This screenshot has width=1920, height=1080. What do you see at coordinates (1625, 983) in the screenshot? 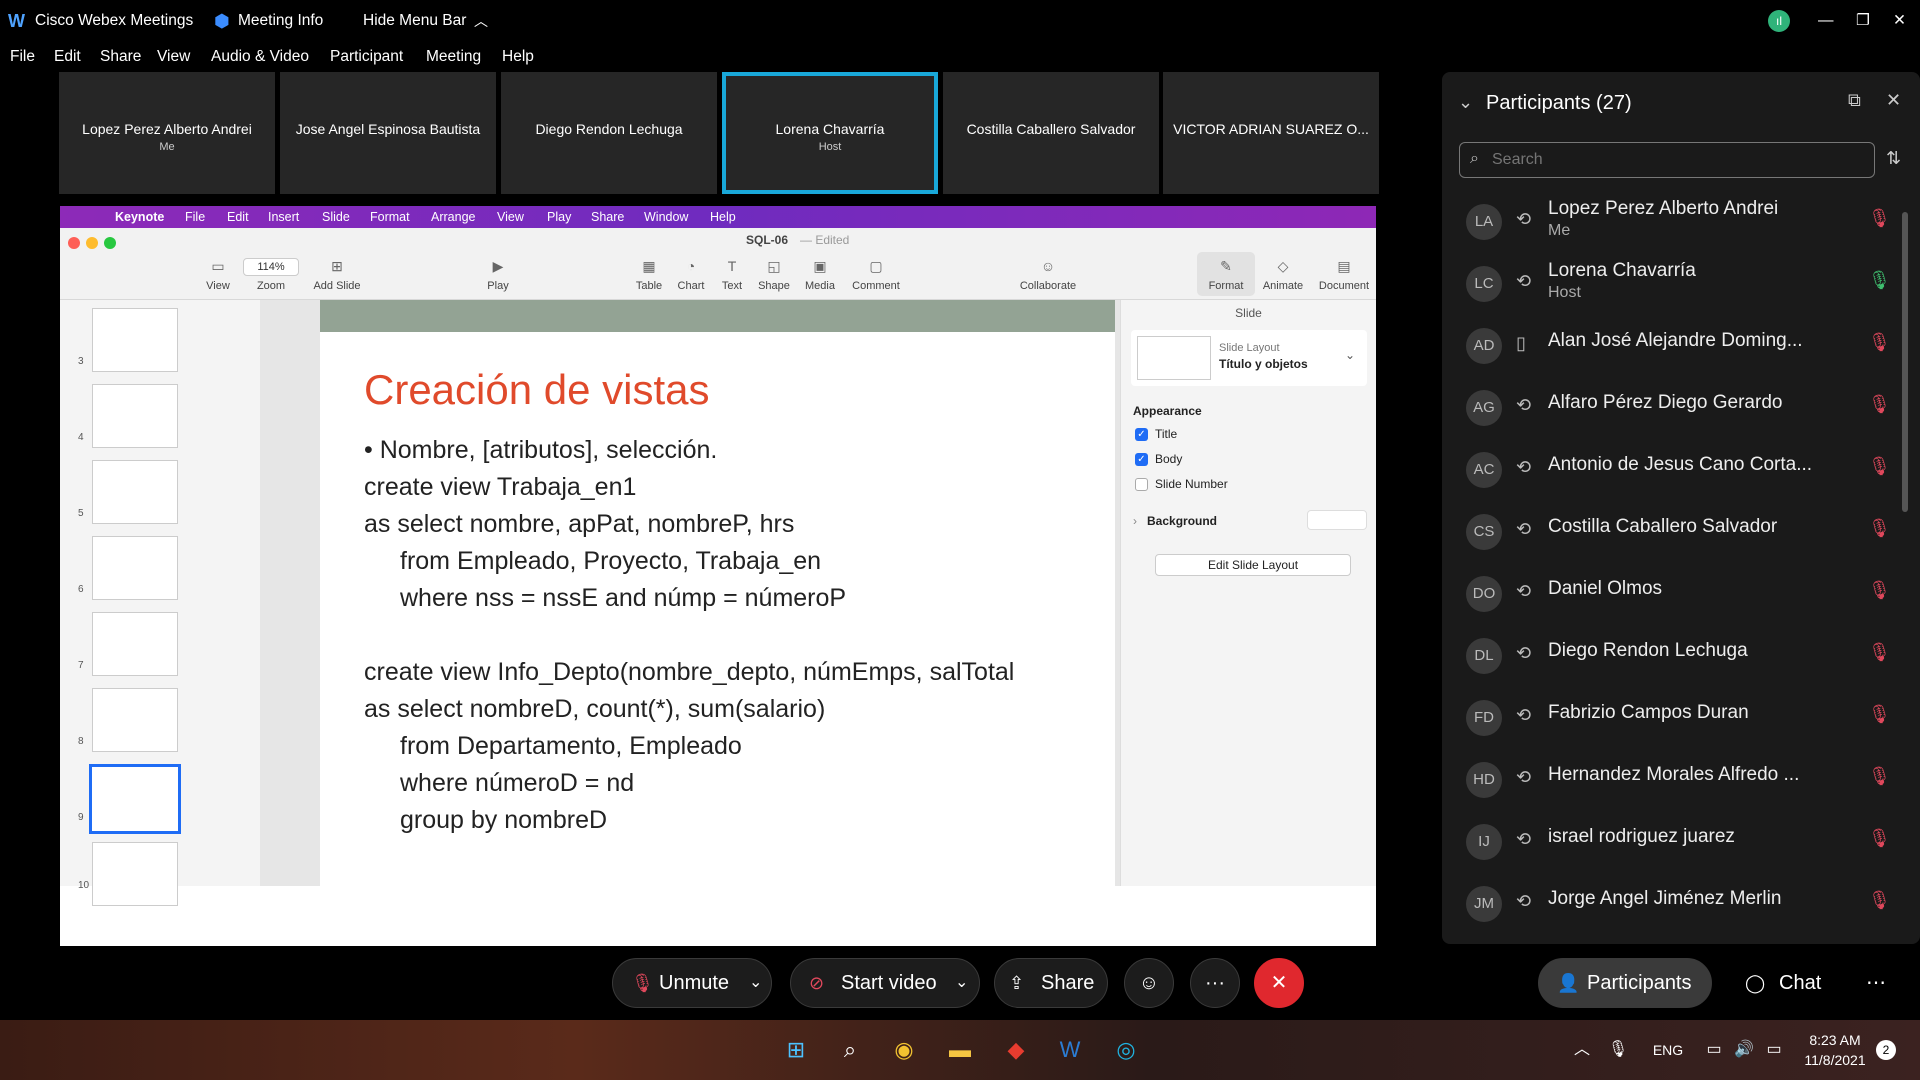
I see `participants-button: 👤 Participants` at bounding box center [1625, 983].